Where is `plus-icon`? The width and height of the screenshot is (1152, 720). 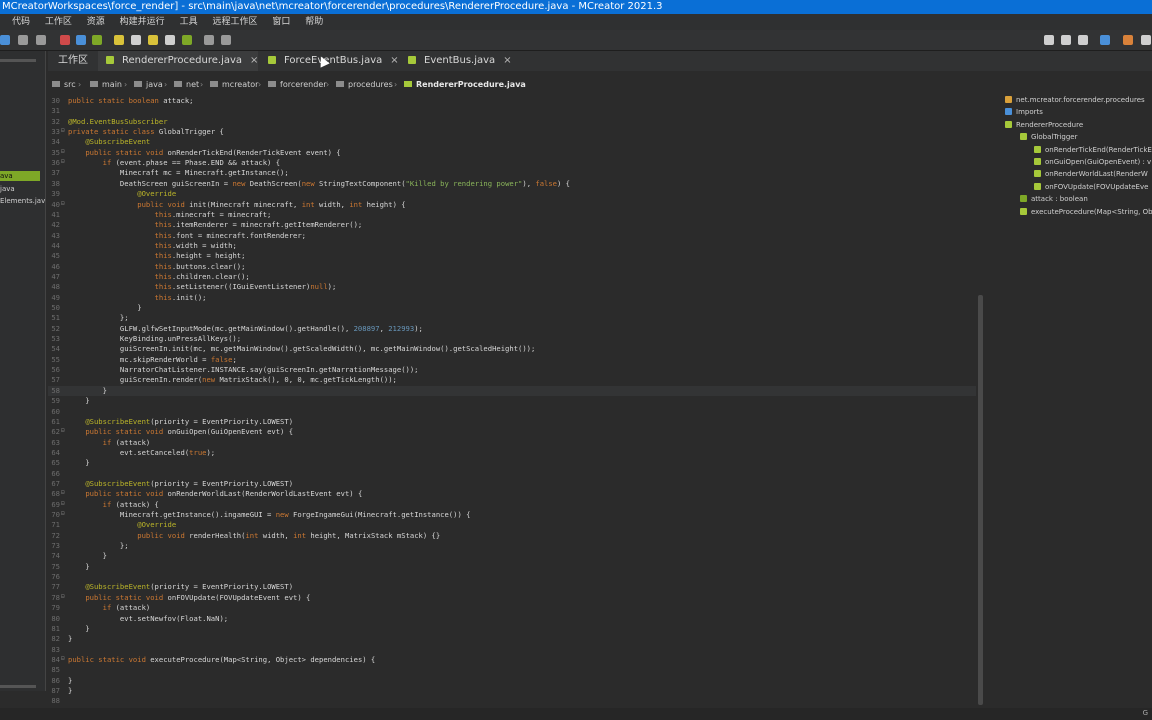 plus-icon is located at coordinates (97, 40).